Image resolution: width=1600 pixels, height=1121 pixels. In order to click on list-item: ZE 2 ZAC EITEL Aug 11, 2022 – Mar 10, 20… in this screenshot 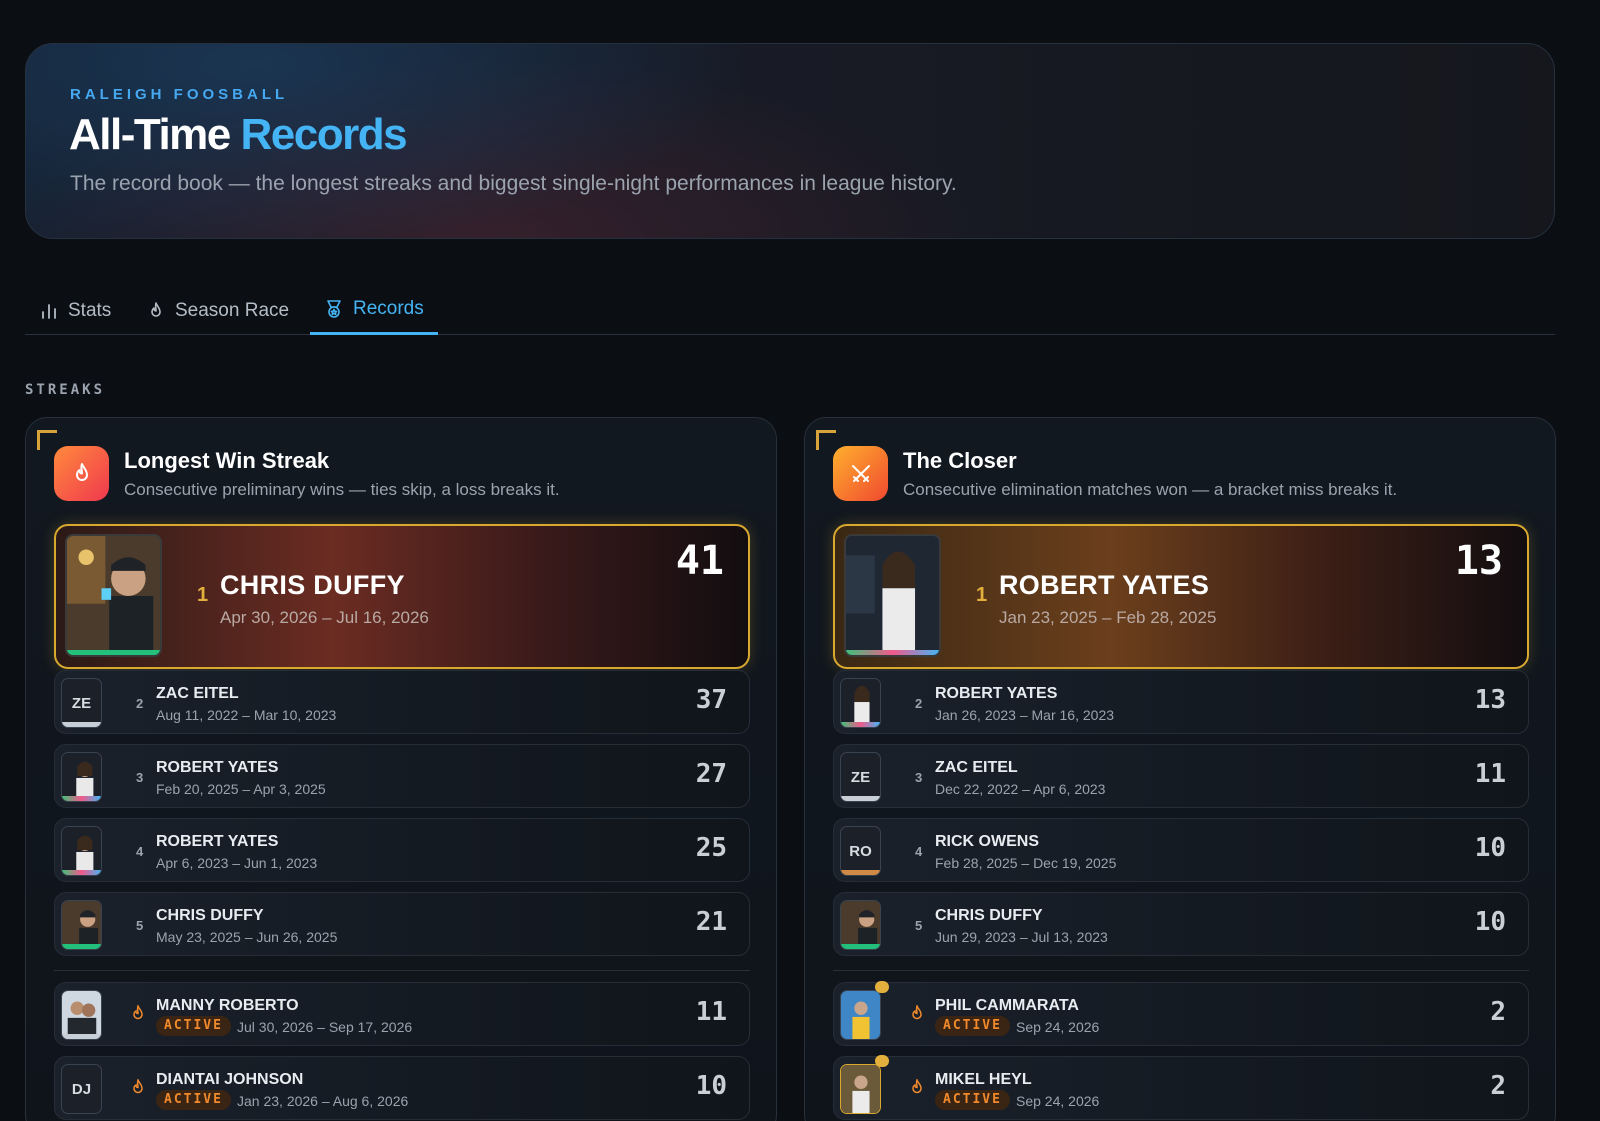, I will do `click(402, 702)`.